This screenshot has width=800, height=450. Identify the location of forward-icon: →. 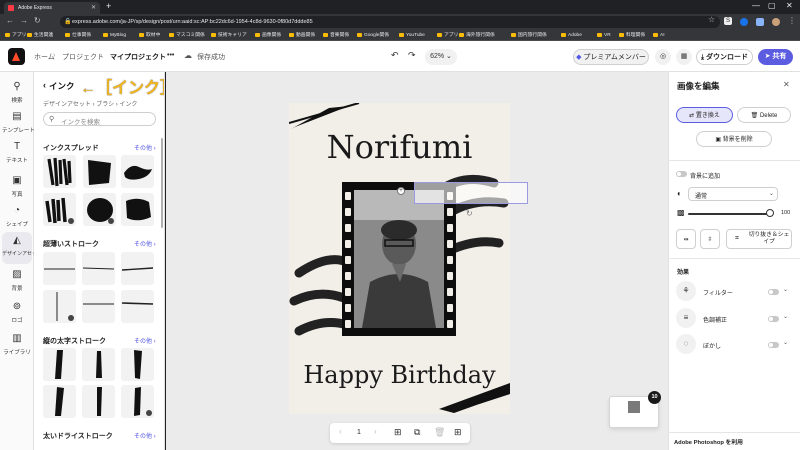
(24, 20).